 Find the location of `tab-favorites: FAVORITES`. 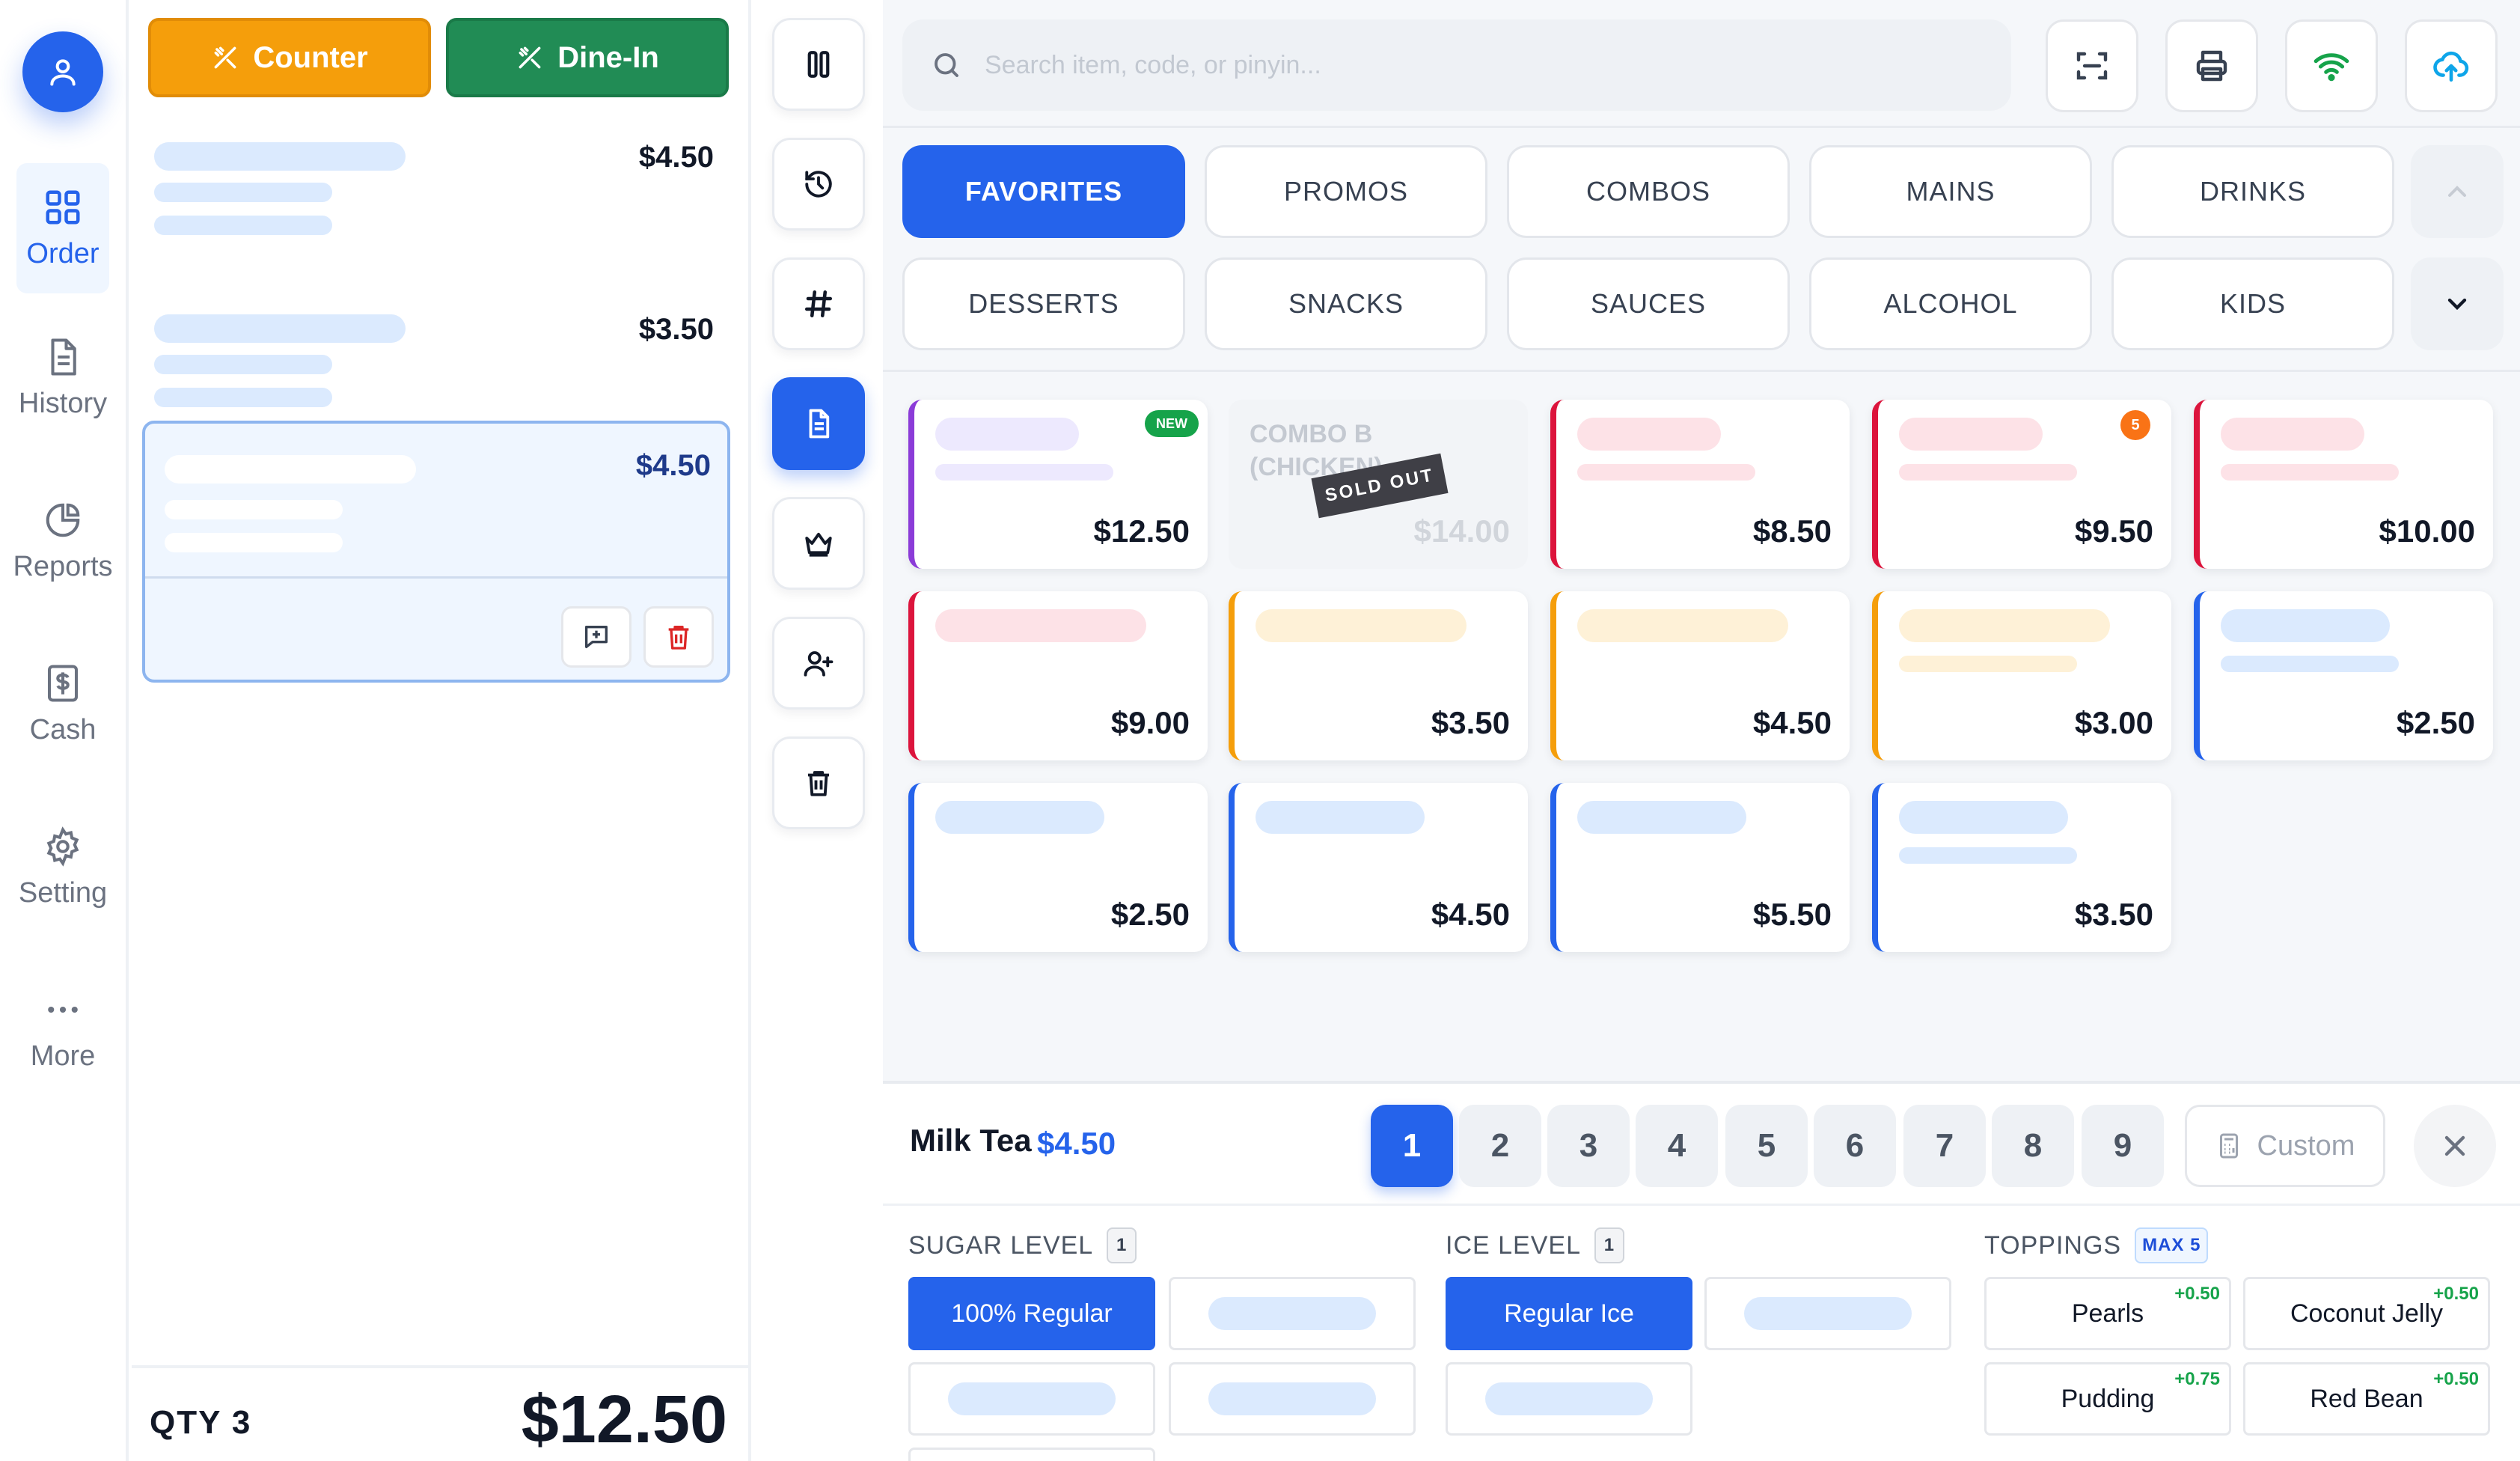

tab-favorites: FAVORITES is located at coordinates (1043, 191).